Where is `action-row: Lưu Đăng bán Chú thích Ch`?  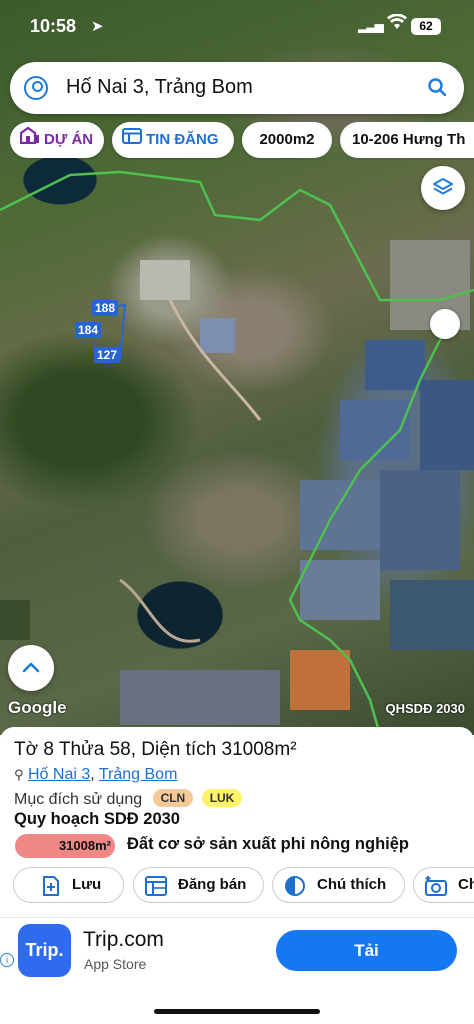 action-row: Lưu Đăng bán Chú thích Ch is located at coordinates (237, 886).